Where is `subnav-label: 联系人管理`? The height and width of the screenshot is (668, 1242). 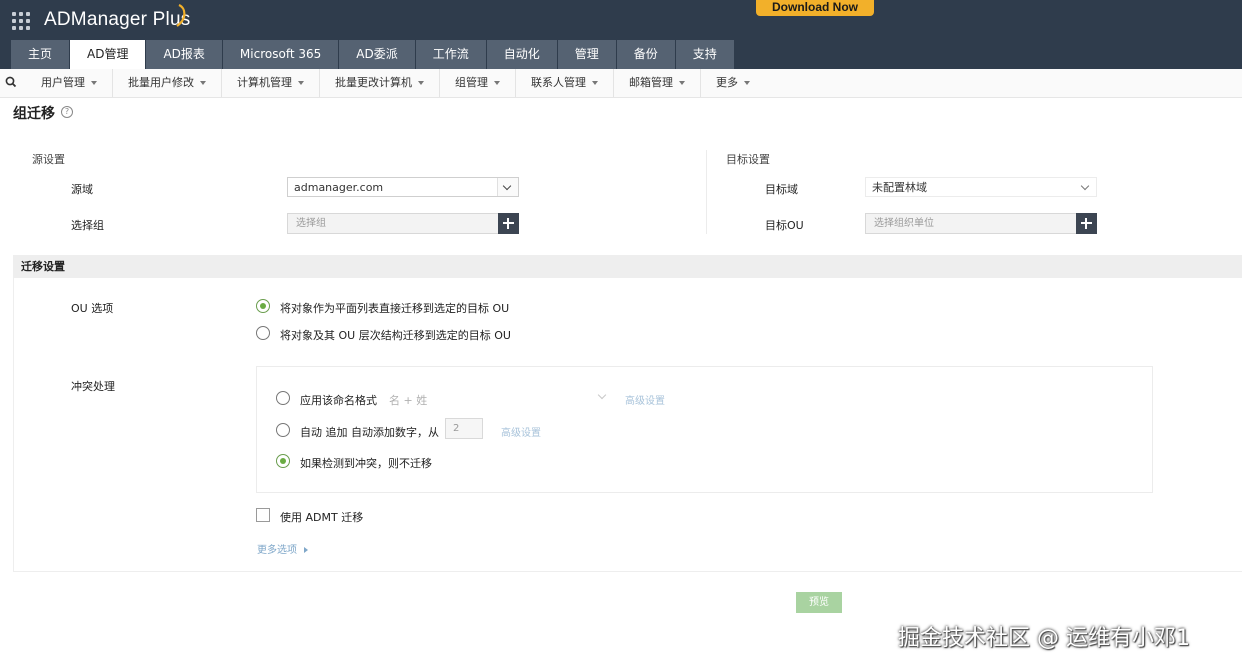
subnav-label: 联系人管理 is located at coordinates (558, 82).